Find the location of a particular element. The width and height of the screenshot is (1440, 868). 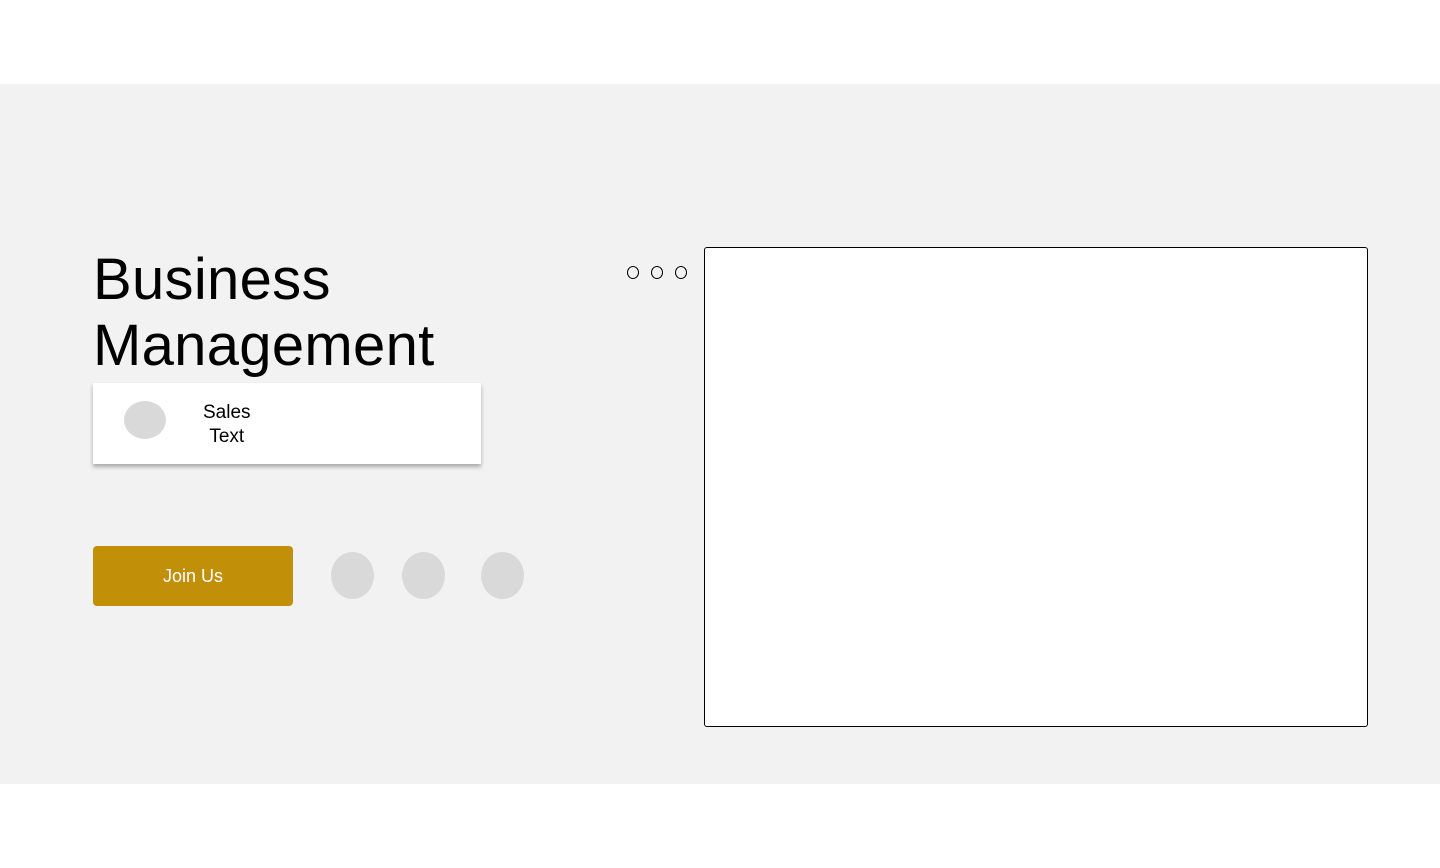

hero-title: Business Management is located at coordinates (293, 313).